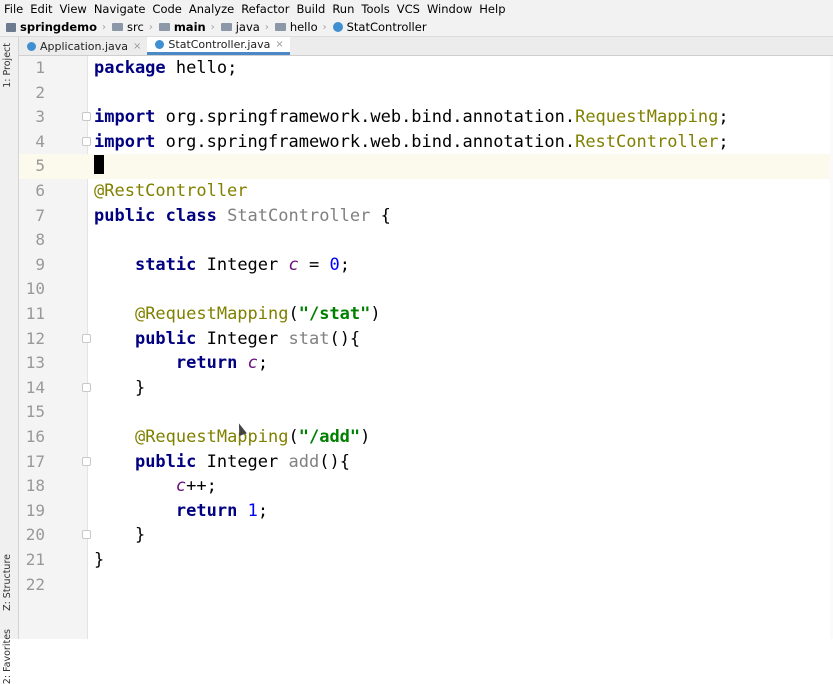 This screenshot has height=684, width=833. What do you see at coordinates (314, 264) in the screenshot?
I see `code-token: =` at bounding box center [314, 264].